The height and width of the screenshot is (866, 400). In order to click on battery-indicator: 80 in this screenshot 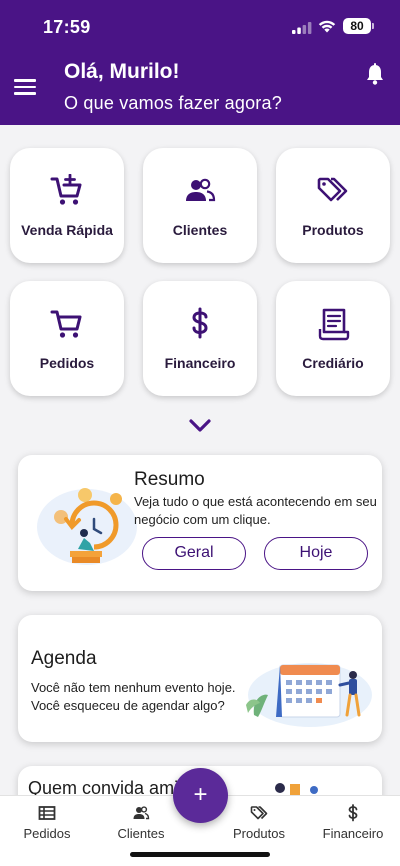, I will do `click(357, 26)`.